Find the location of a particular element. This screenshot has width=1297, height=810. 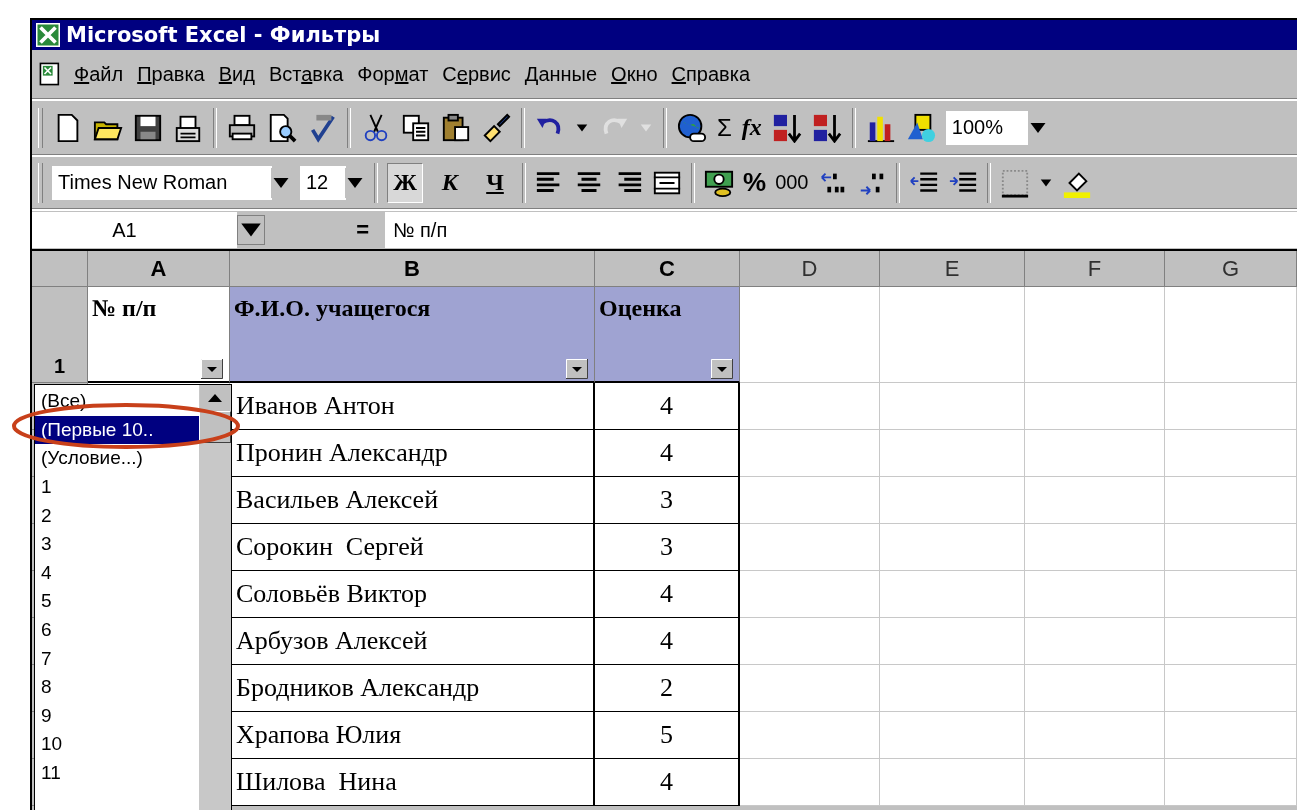

column-header: A is located at coordinates (159, 269).